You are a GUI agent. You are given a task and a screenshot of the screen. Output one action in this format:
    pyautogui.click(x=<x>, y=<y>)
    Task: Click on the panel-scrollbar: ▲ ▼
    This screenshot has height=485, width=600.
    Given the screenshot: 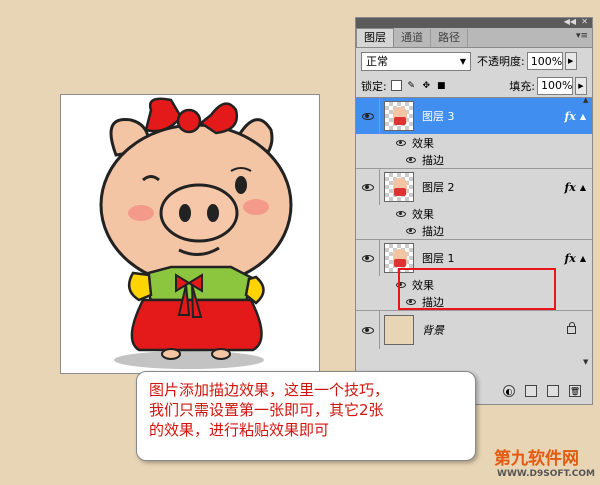 What is the action you would take?
    pyautogui.click(x=587, y=231)
    